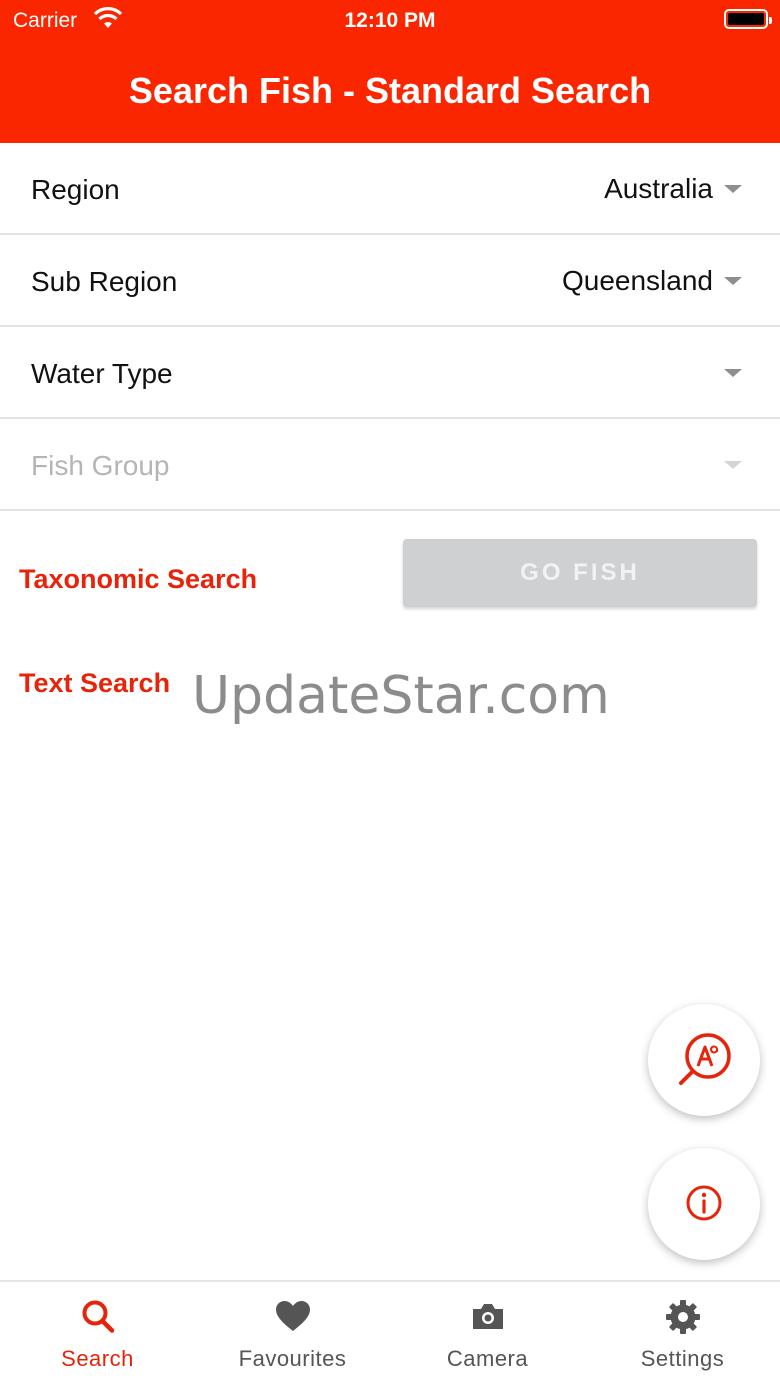 This screenshot has height=1387, width=780. I want to click on status-time: 12:10 PM, so click(390, 20).